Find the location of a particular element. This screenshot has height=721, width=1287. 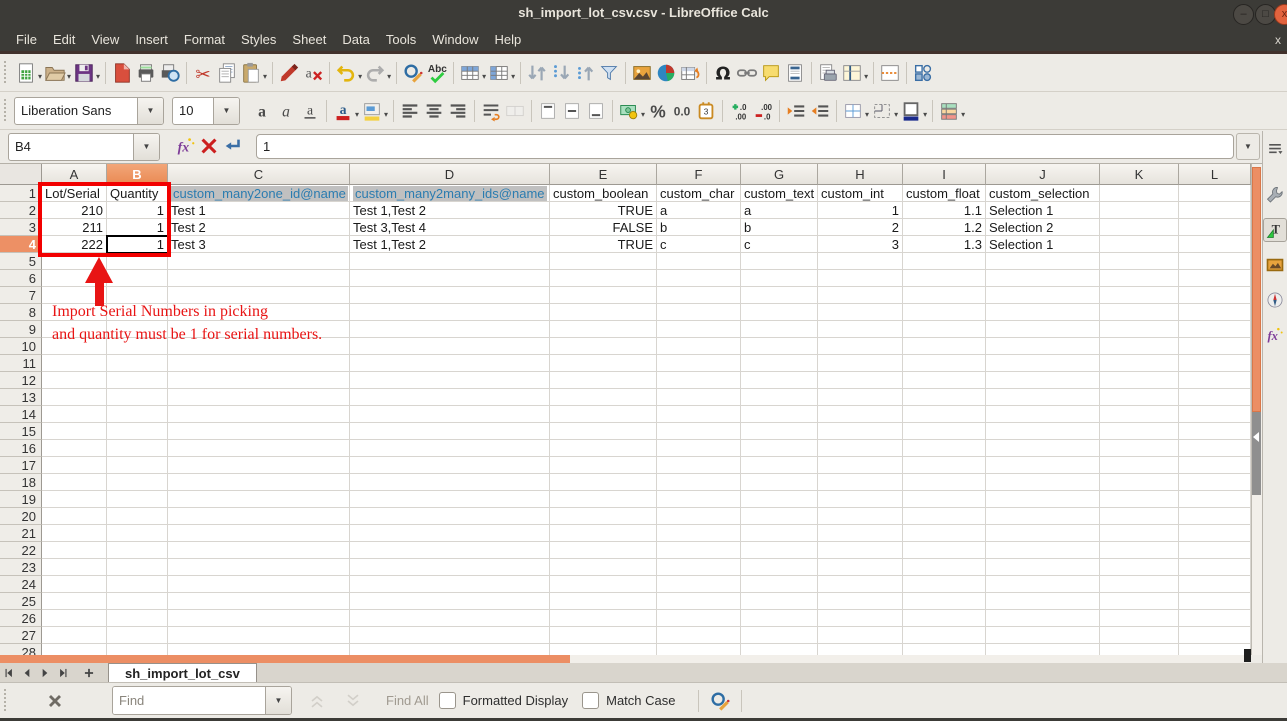

menu-sheet: Sheet is located at coordinates (309, 39).